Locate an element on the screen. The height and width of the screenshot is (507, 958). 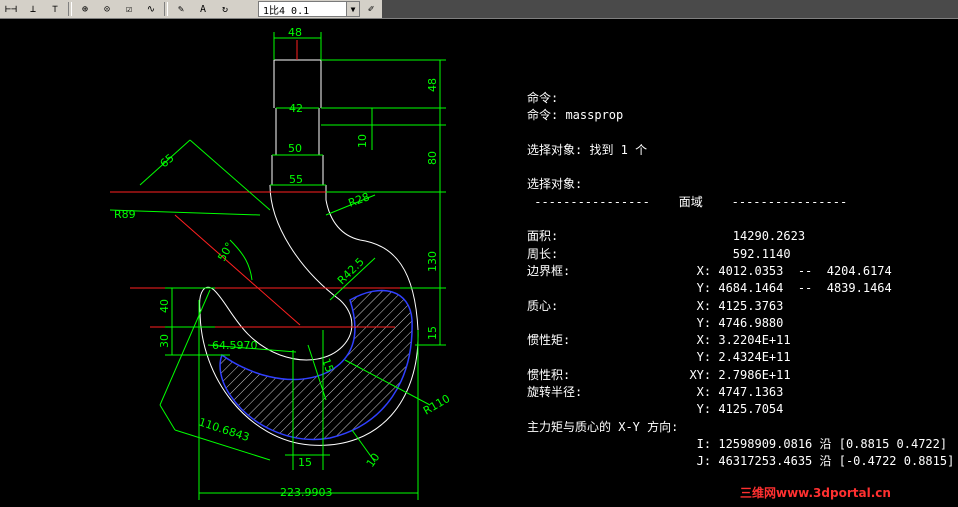
report-label: 选择对象: 找到 1 个 is located at coordinates (587, 149).